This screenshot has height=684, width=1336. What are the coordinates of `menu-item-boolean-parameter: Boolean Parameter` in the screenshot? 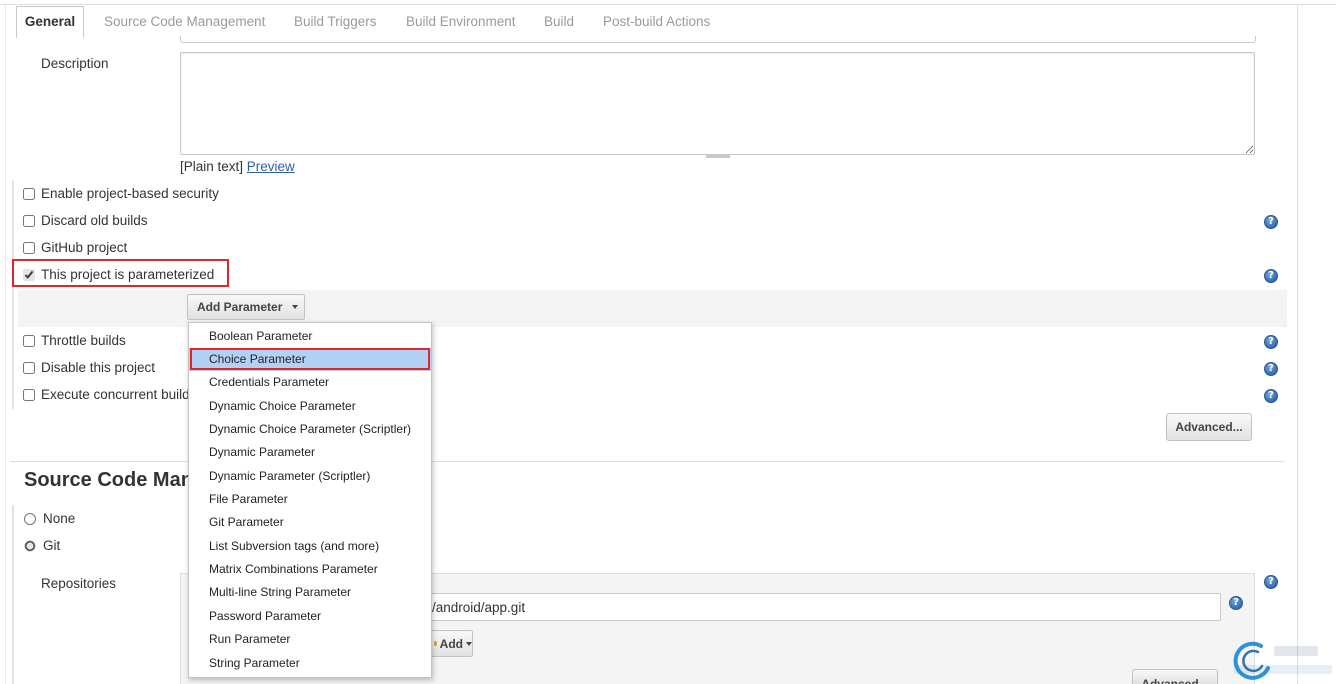 It's located at (310, 336).